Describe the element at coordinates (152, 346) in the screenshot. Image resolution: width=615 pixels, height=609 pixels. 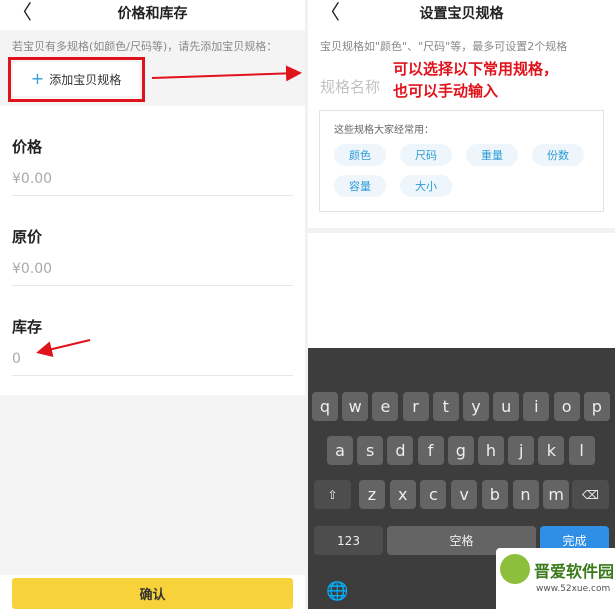
I see `stock-field: 库存 0` at that location.